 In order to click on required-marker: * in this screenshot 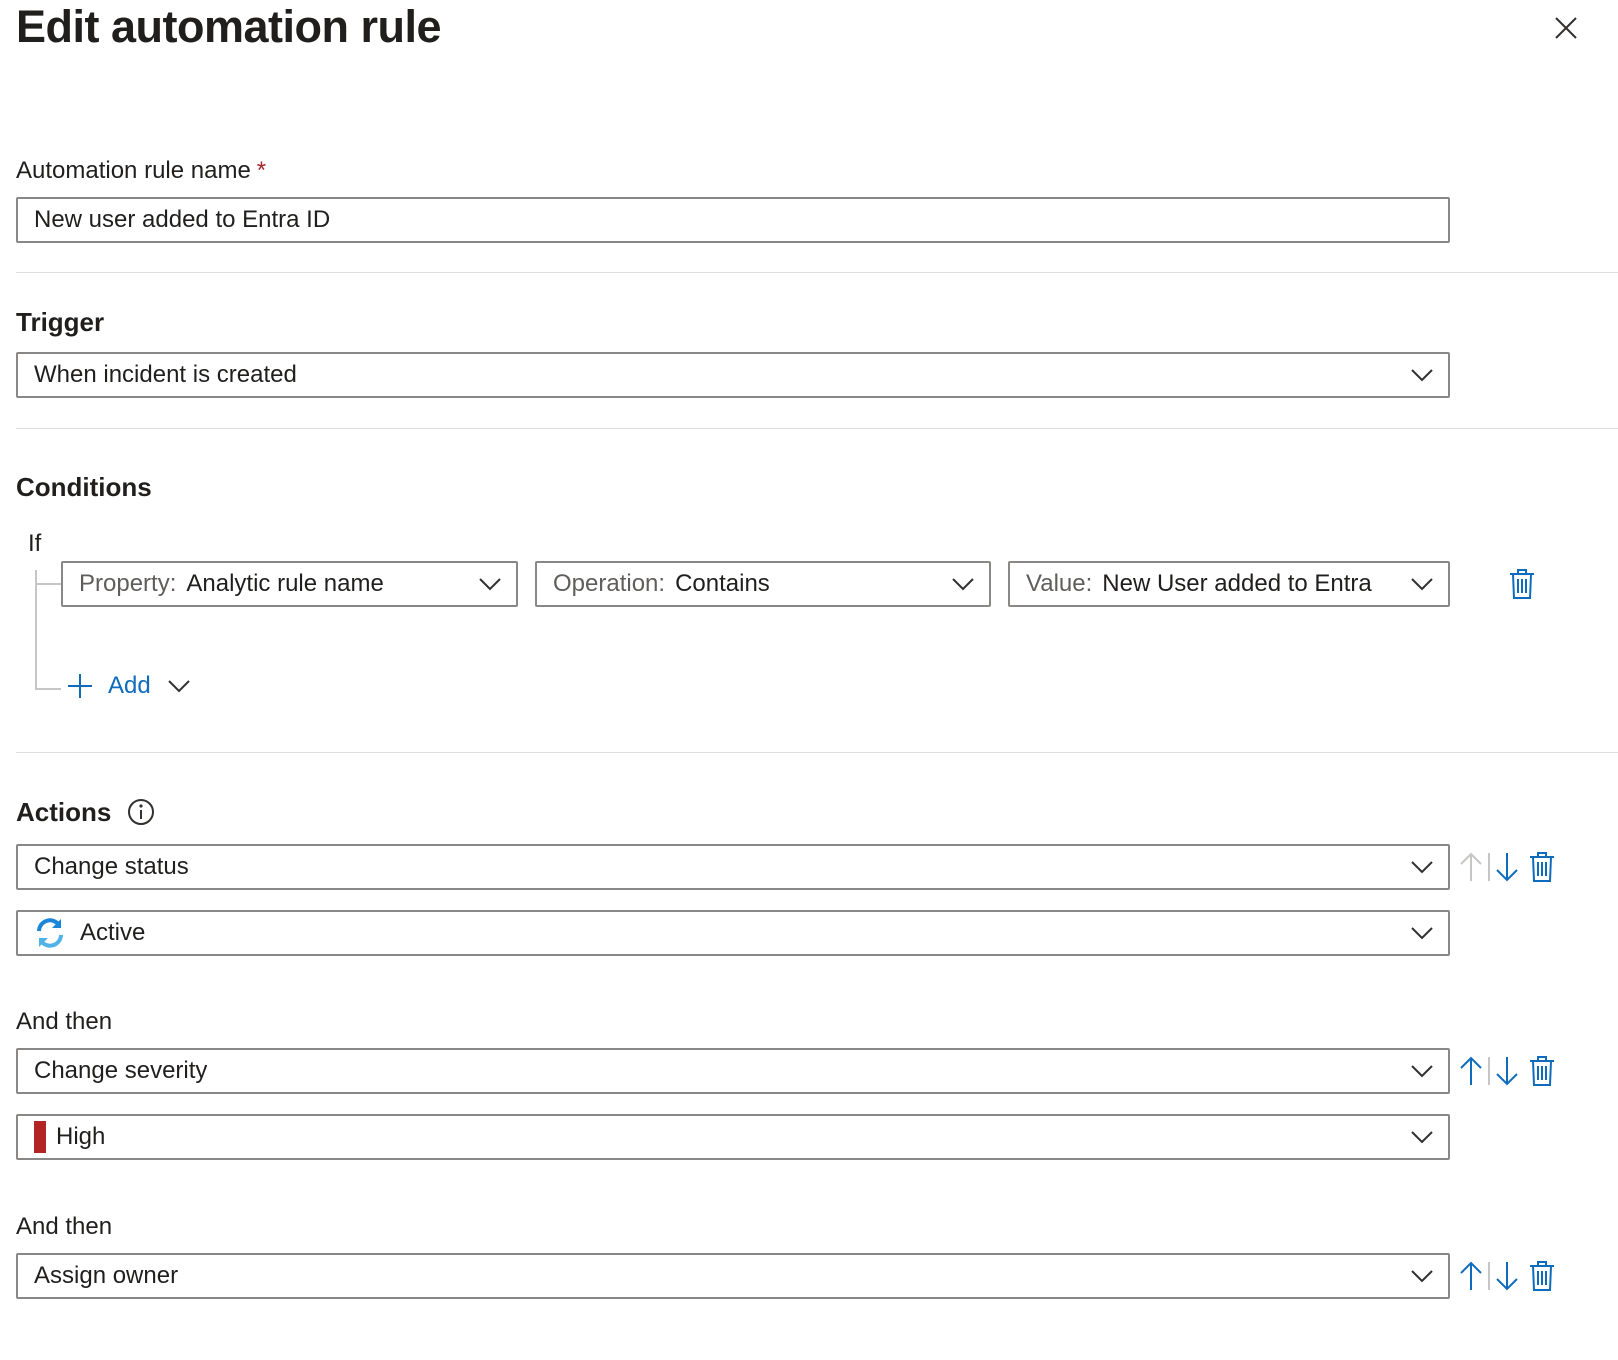, I will do `click(261, 170)`.